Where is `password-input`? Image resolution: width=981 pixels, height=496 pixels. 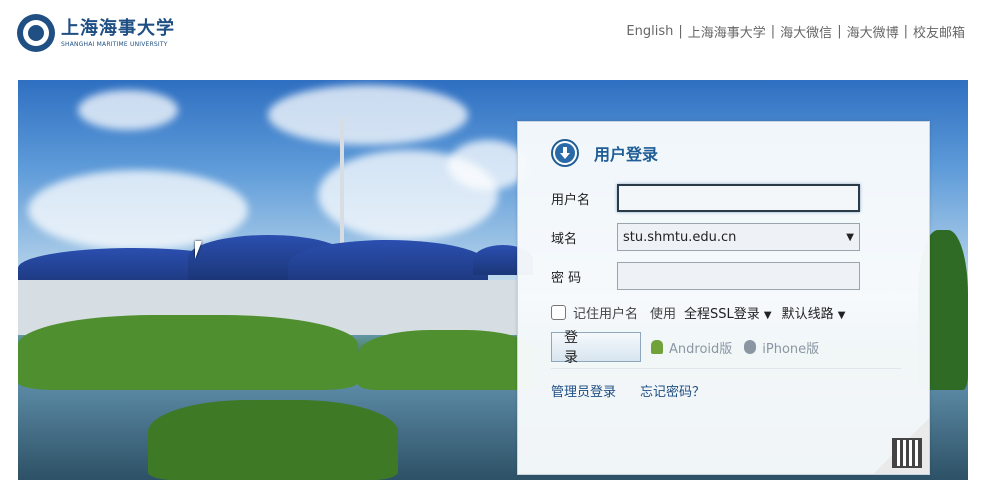 password-input is located at coordinates (738, 276).